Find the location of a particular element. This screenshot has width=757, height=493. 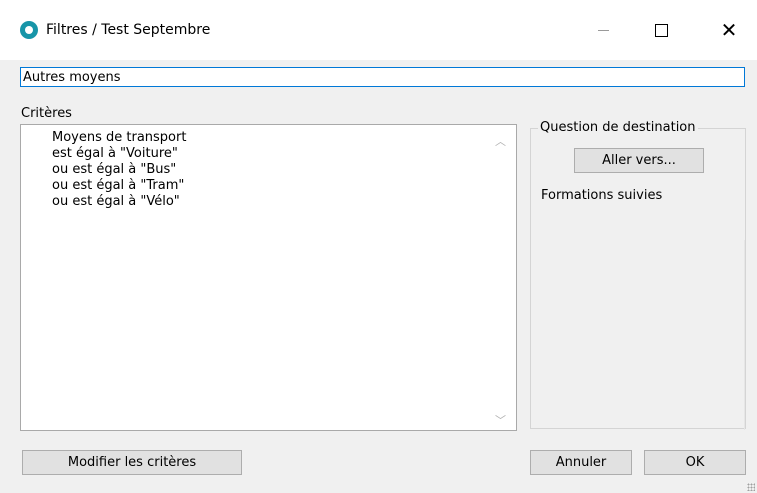

ok-button: OK is located at coordinates (695, 462).